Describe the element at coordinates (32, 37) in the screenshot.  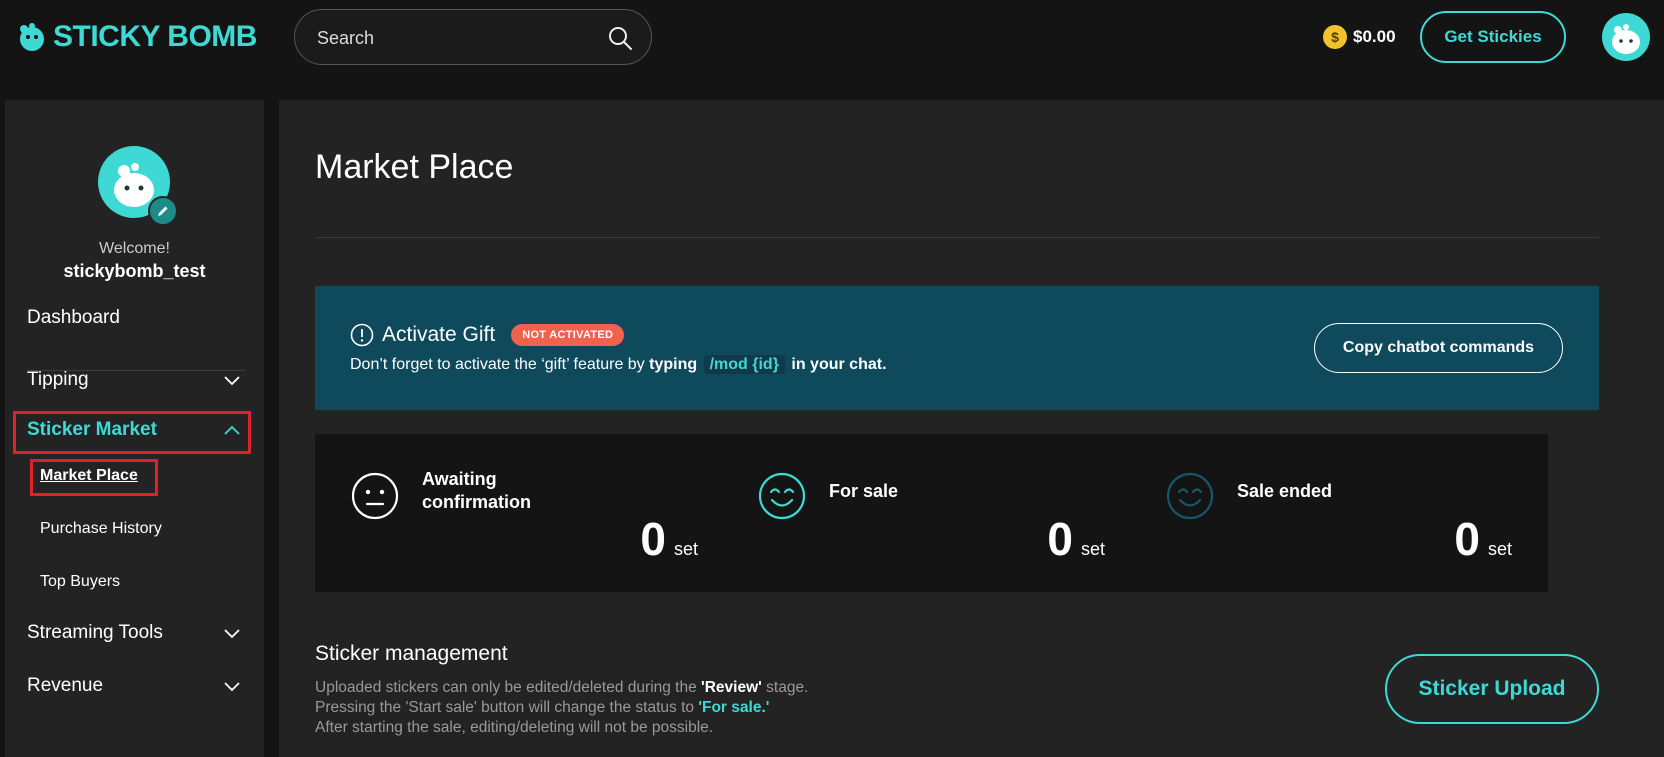
I see `bear-logo-icon` at that location.